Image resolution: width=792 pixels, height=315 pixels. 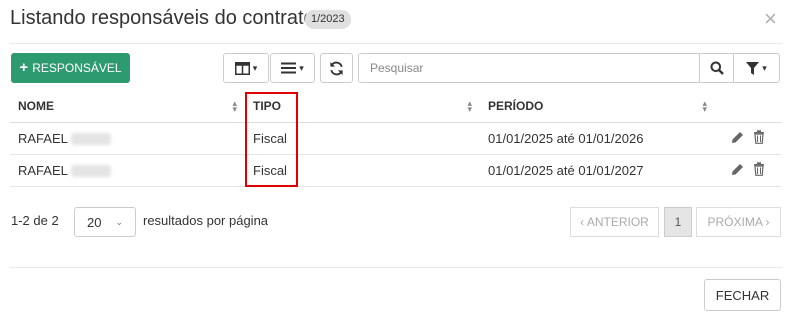 I want to click on per-page-value: 20, so click(x=94, y=222).